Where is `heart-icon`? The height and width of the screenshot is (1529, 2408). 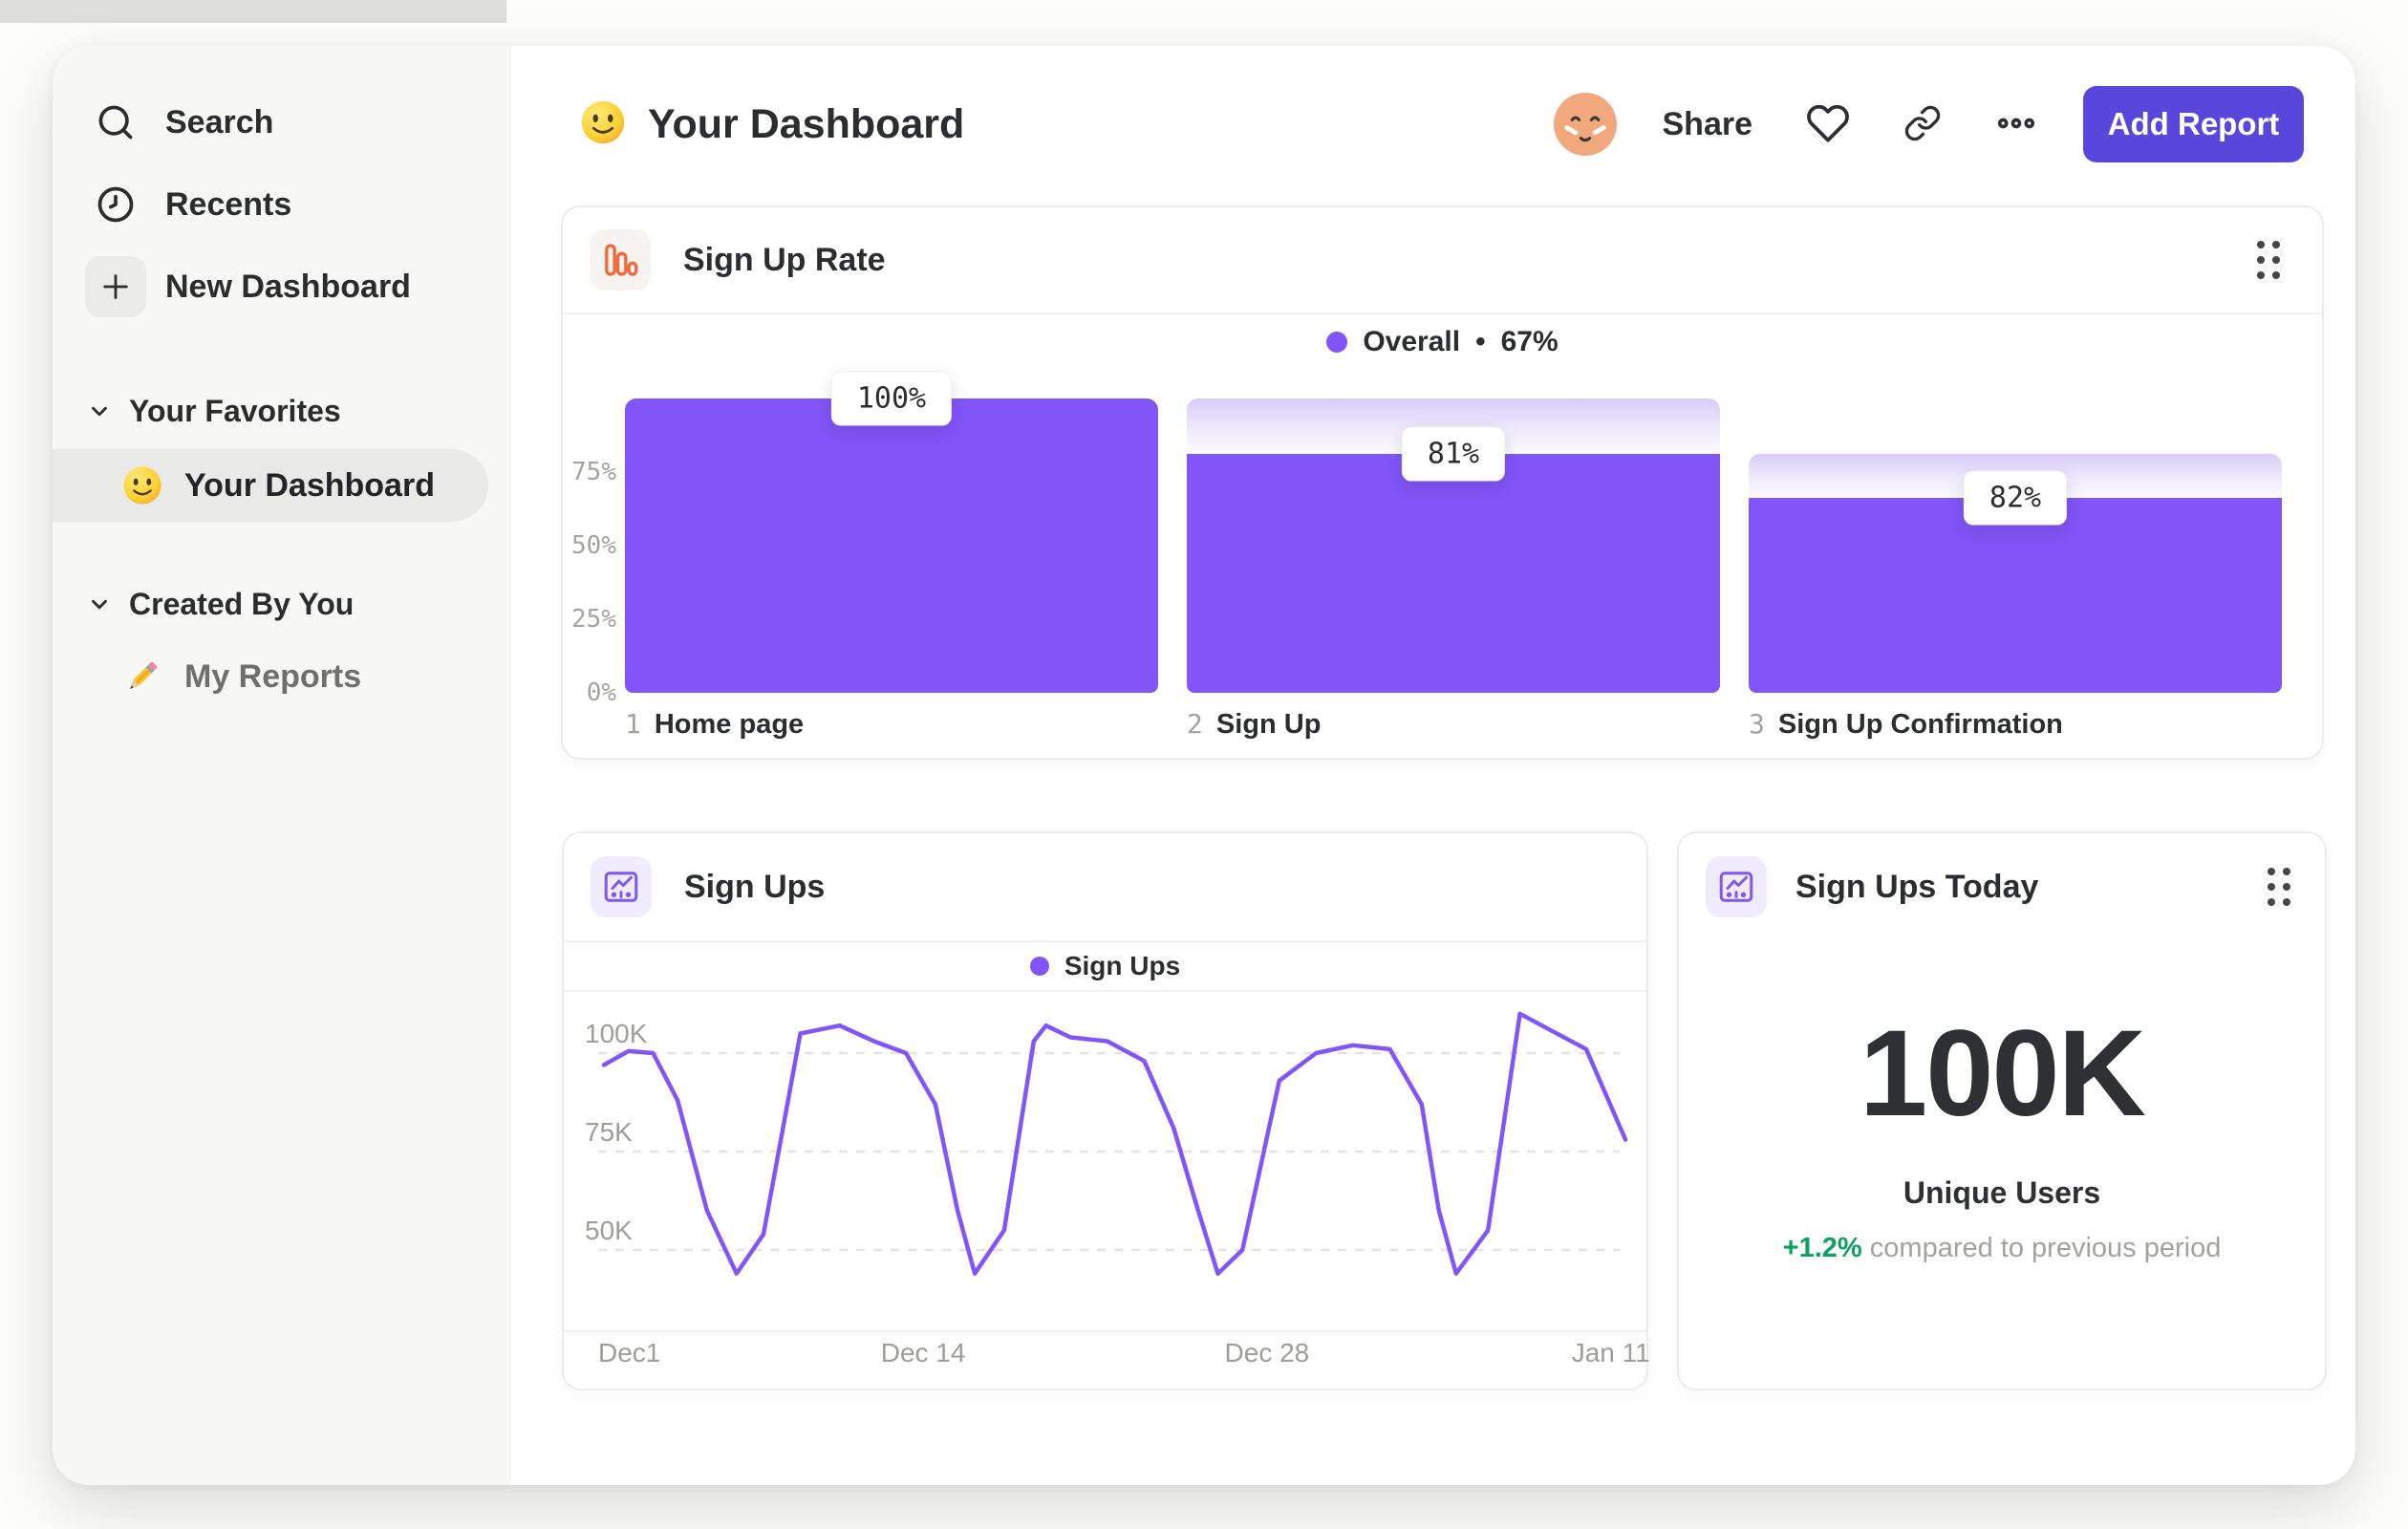
heart-icon is located at coordinates (1828, 124).